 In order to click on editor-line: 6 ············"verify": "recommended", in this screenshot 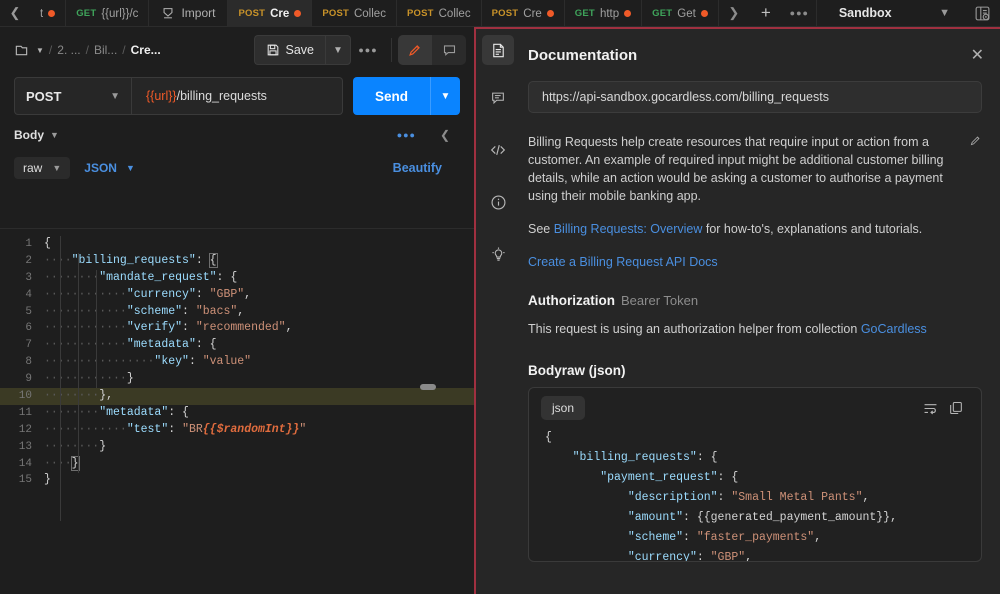, I will do `click(237, 328)`.